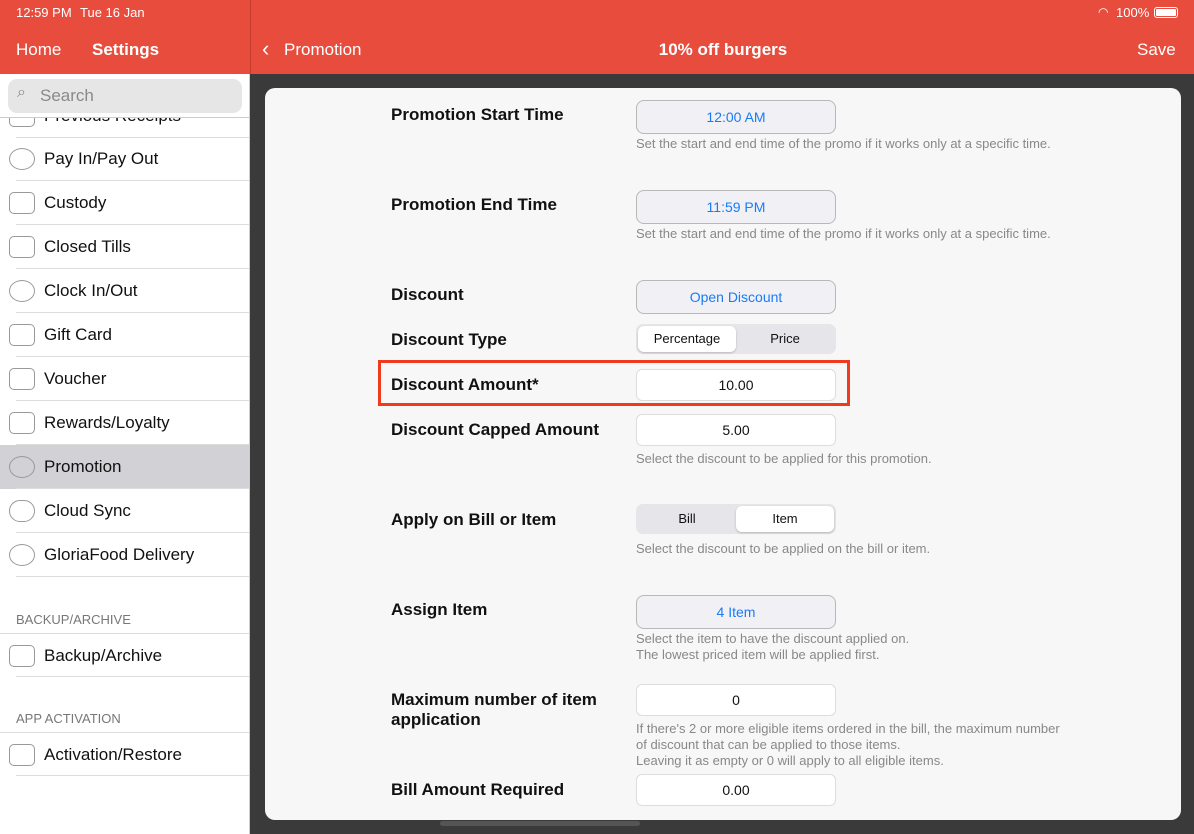 Image resolution: width=1194 pixels, height=834 pixels. Describe the element at coordinates (124, 467) in the screenshot. I see `sidebar-item-promotion: Promotion` at that location.